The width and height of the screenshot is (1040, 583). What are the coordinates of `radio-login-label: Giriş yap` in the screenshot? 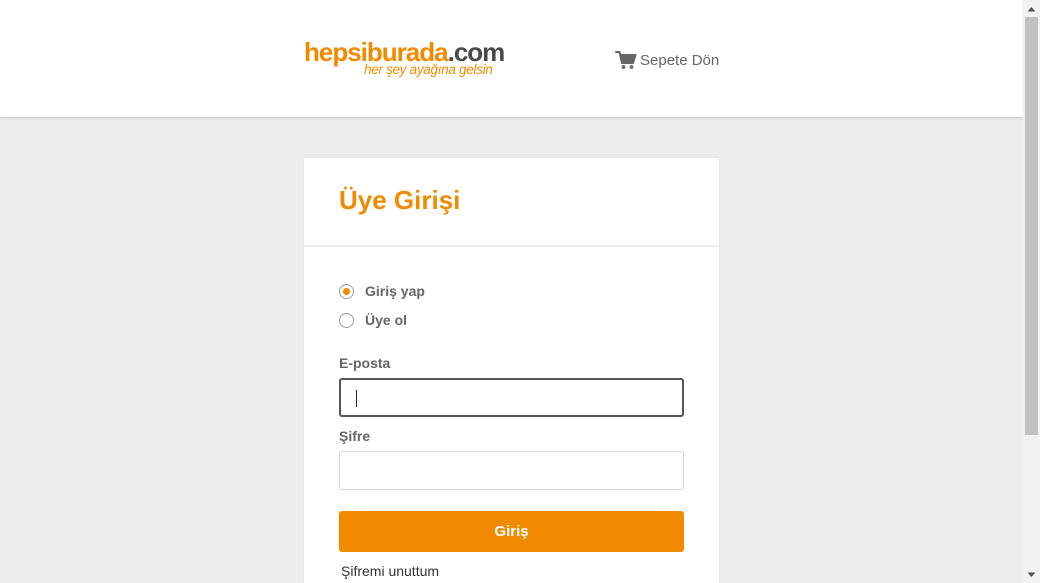 It's located at (395, 291).